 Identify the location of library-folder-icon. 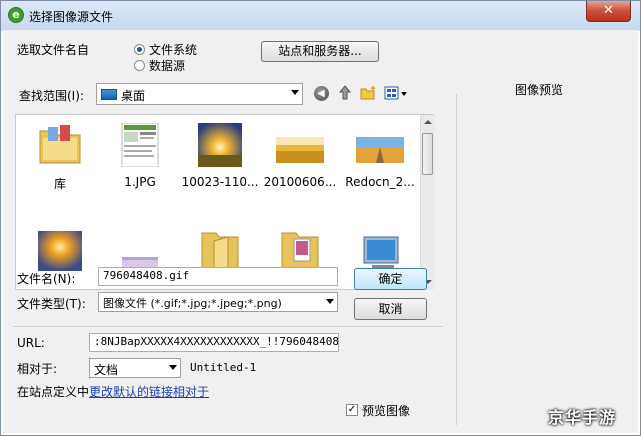
(60, 145).